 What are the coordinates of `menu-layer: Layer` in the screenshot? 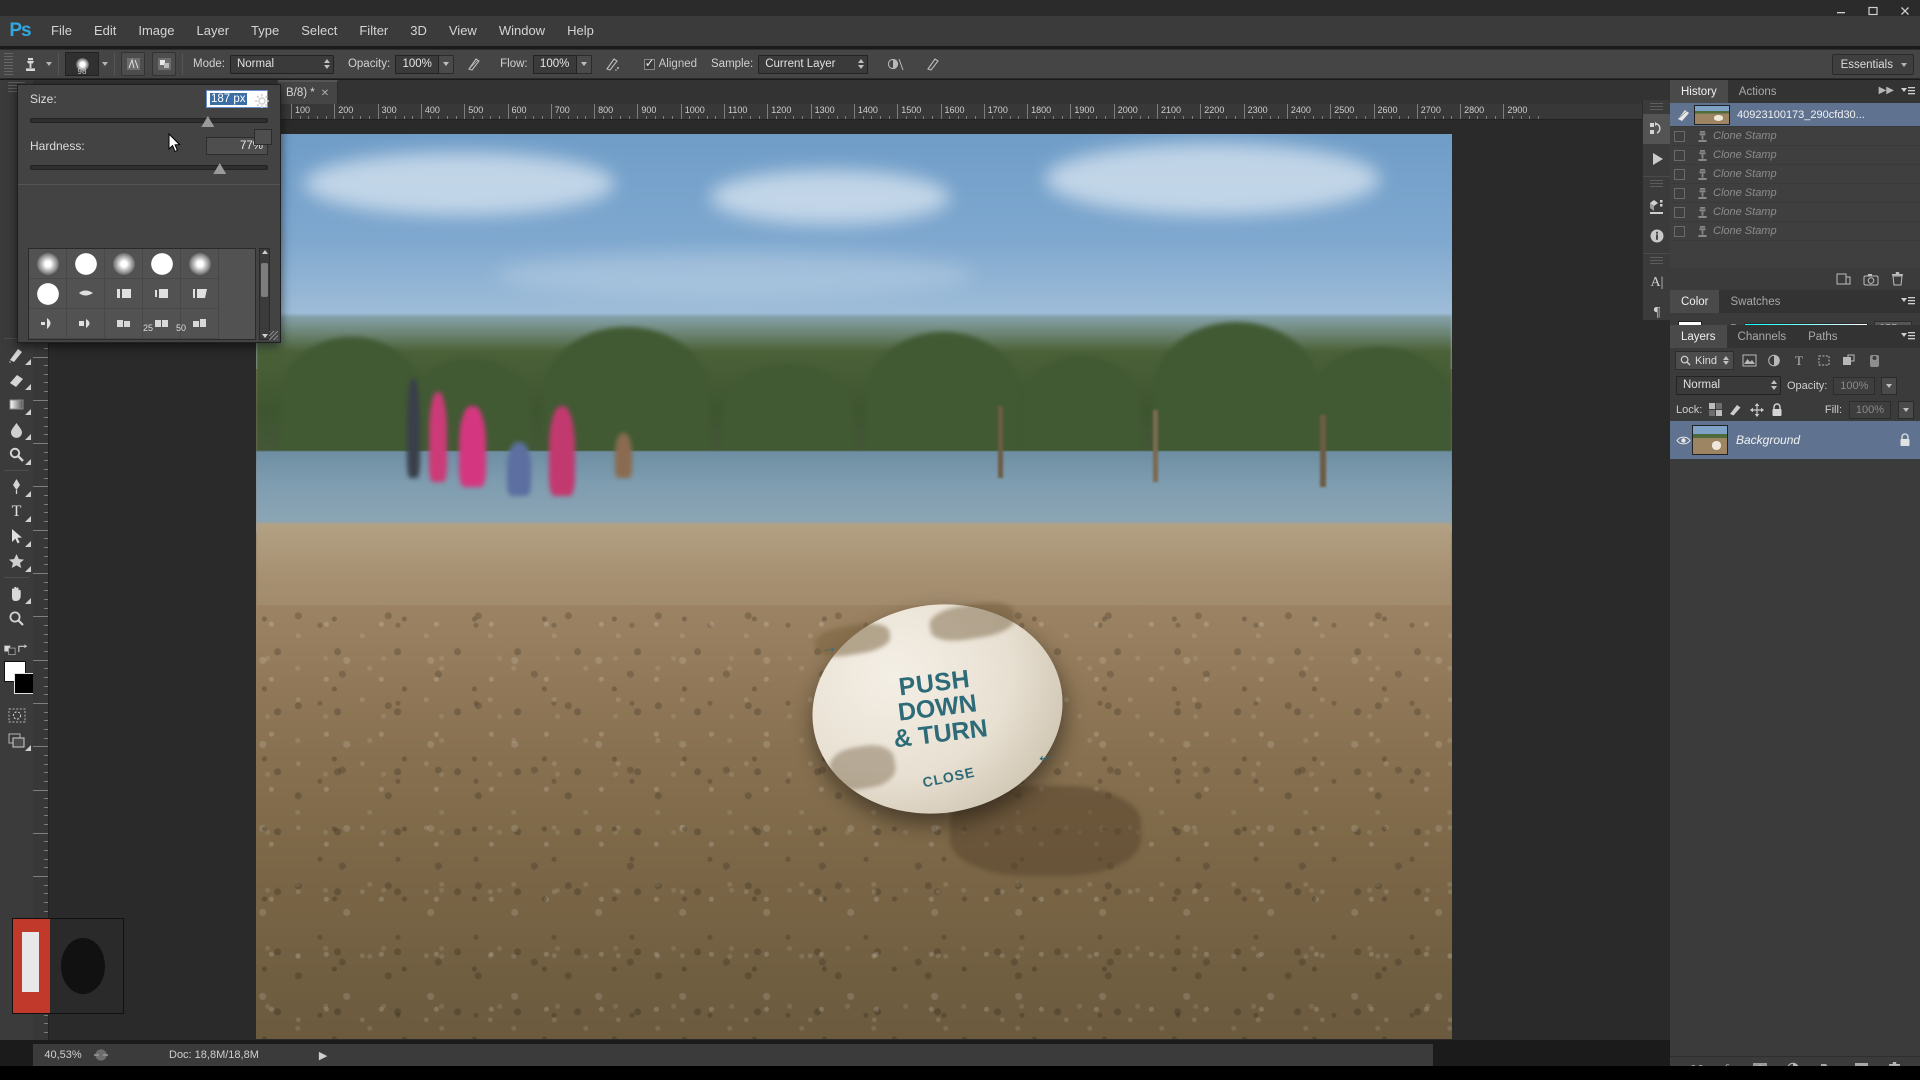 It's located at (213, 31).